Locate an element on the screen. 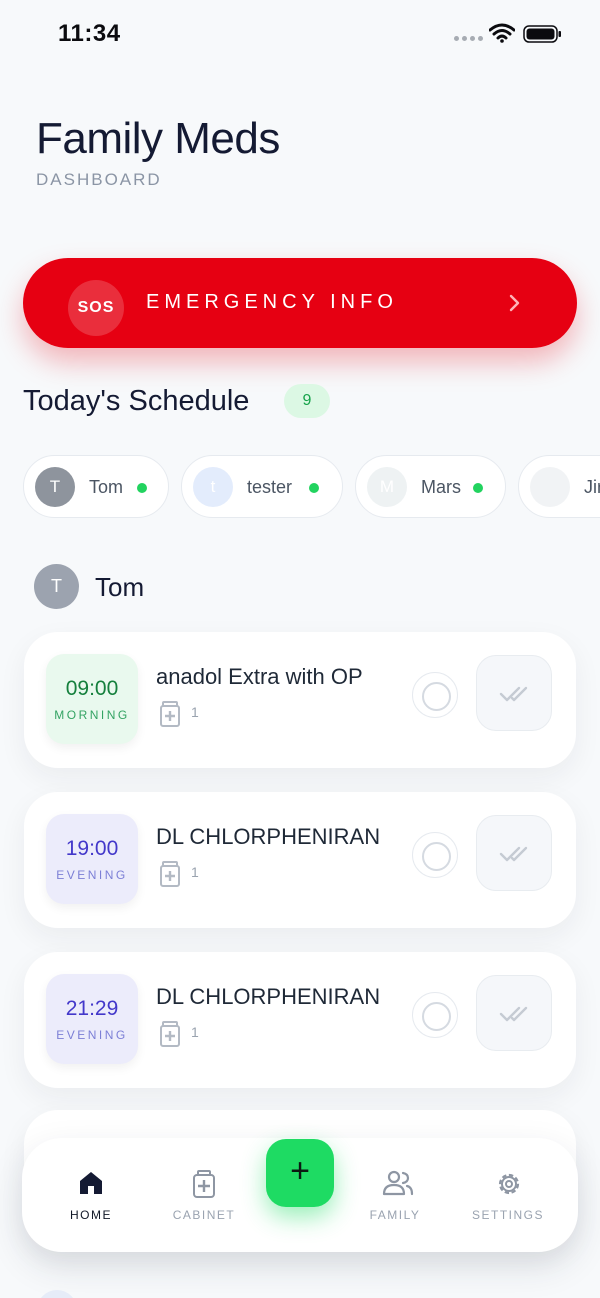 The height and width of the screenshot is (1298, 600). nav-label: HOME is located at coordinates (91, 1215).